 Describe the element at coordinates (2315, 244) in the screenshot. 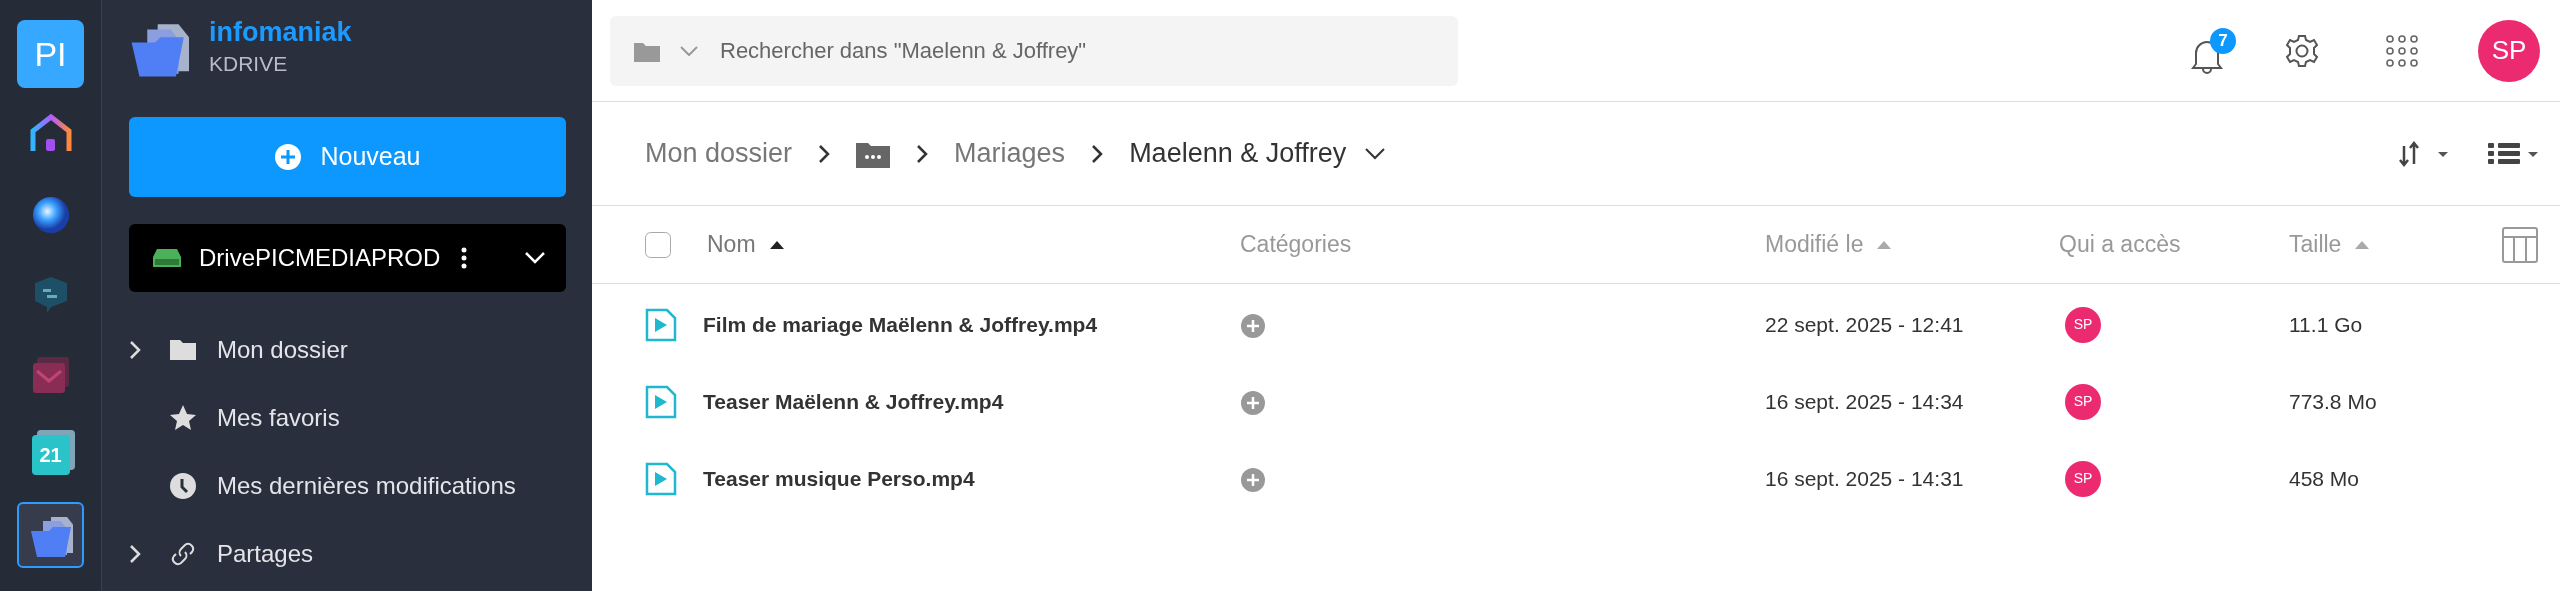

I see `column-header: Taille` at that location.